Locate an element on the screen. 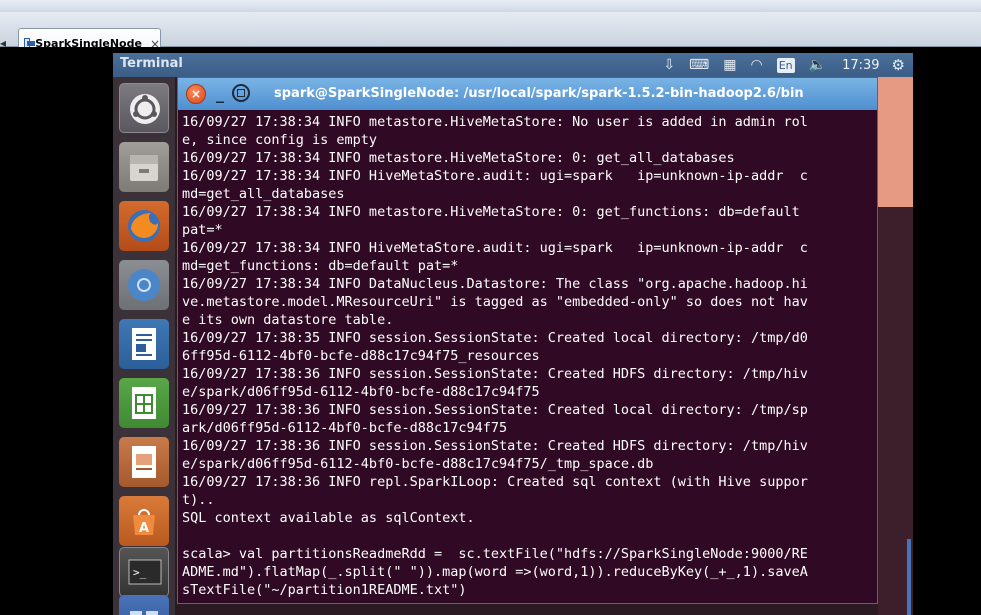 This screenshot has width=981, height=615. writer-icon is located at coordinates (144, 344).